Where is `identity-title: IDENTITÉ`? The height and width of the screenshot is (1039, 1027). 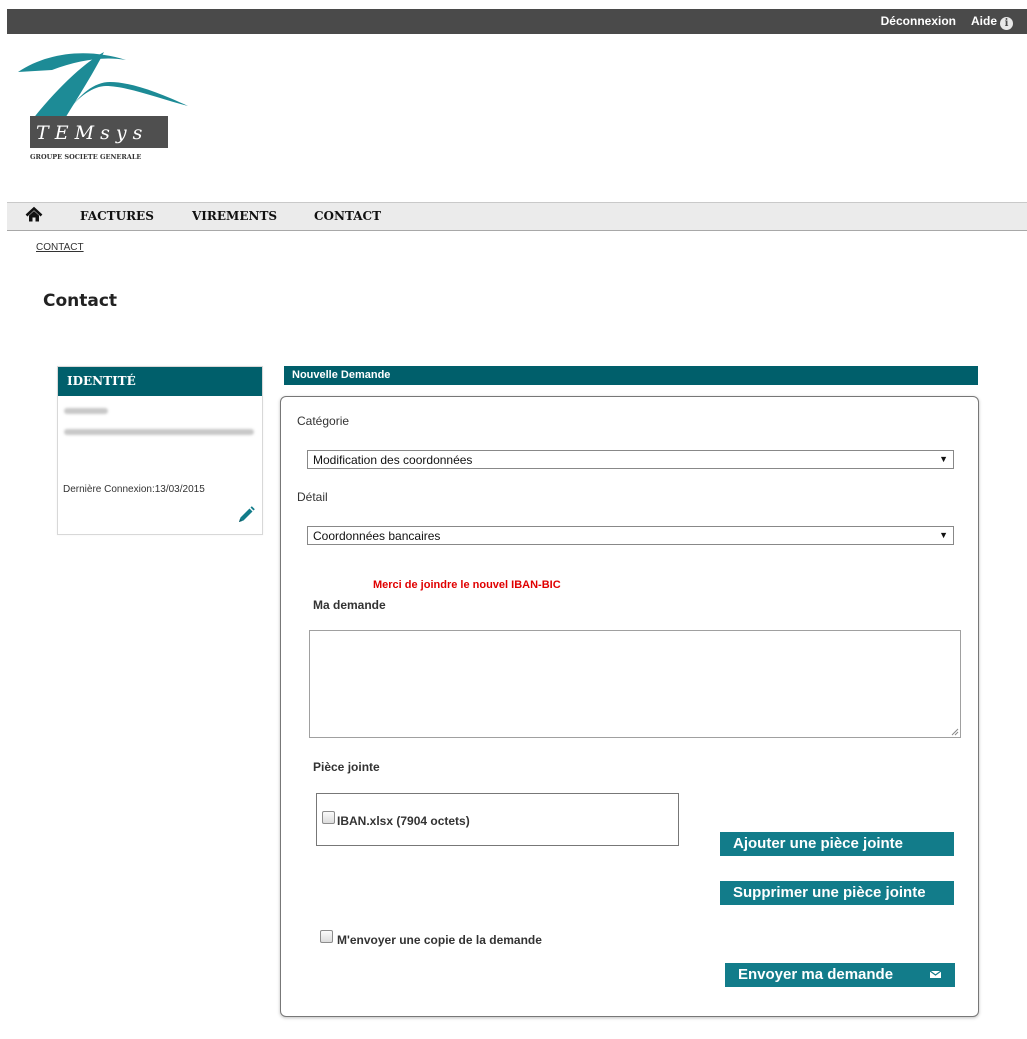 identity-title: IDENTITÉ is located at coordinates (101, 381).